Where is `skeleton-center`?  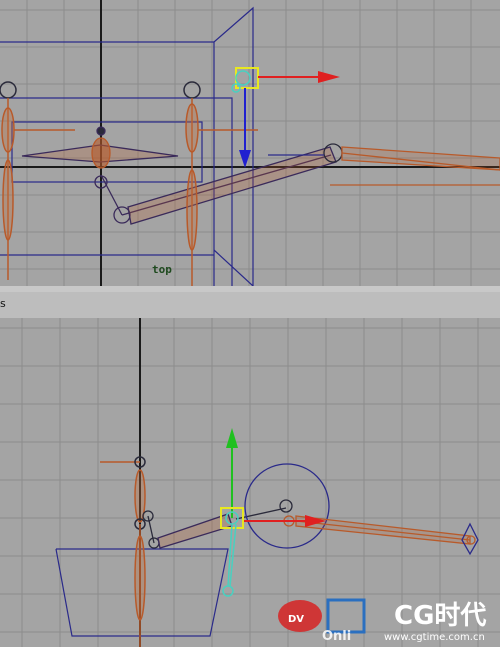 skeleton-center is located at coordinates (179, 175).